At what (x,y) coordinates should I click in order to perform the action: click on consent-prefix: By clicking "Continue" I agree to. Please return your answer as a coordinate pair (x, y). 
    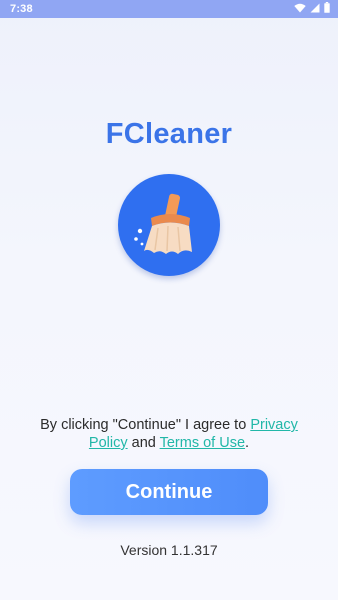
    Looking at the image, I should click on (145, 425).